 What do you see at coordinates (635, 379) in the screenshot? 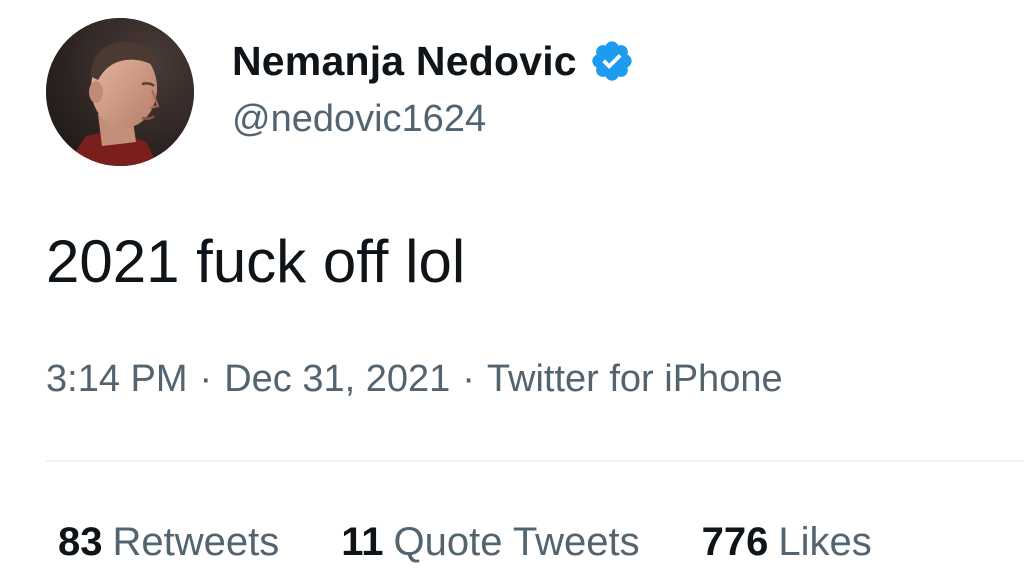
I see `tweet-source: Twitter for iPhone` at bounding box center [635, 379].